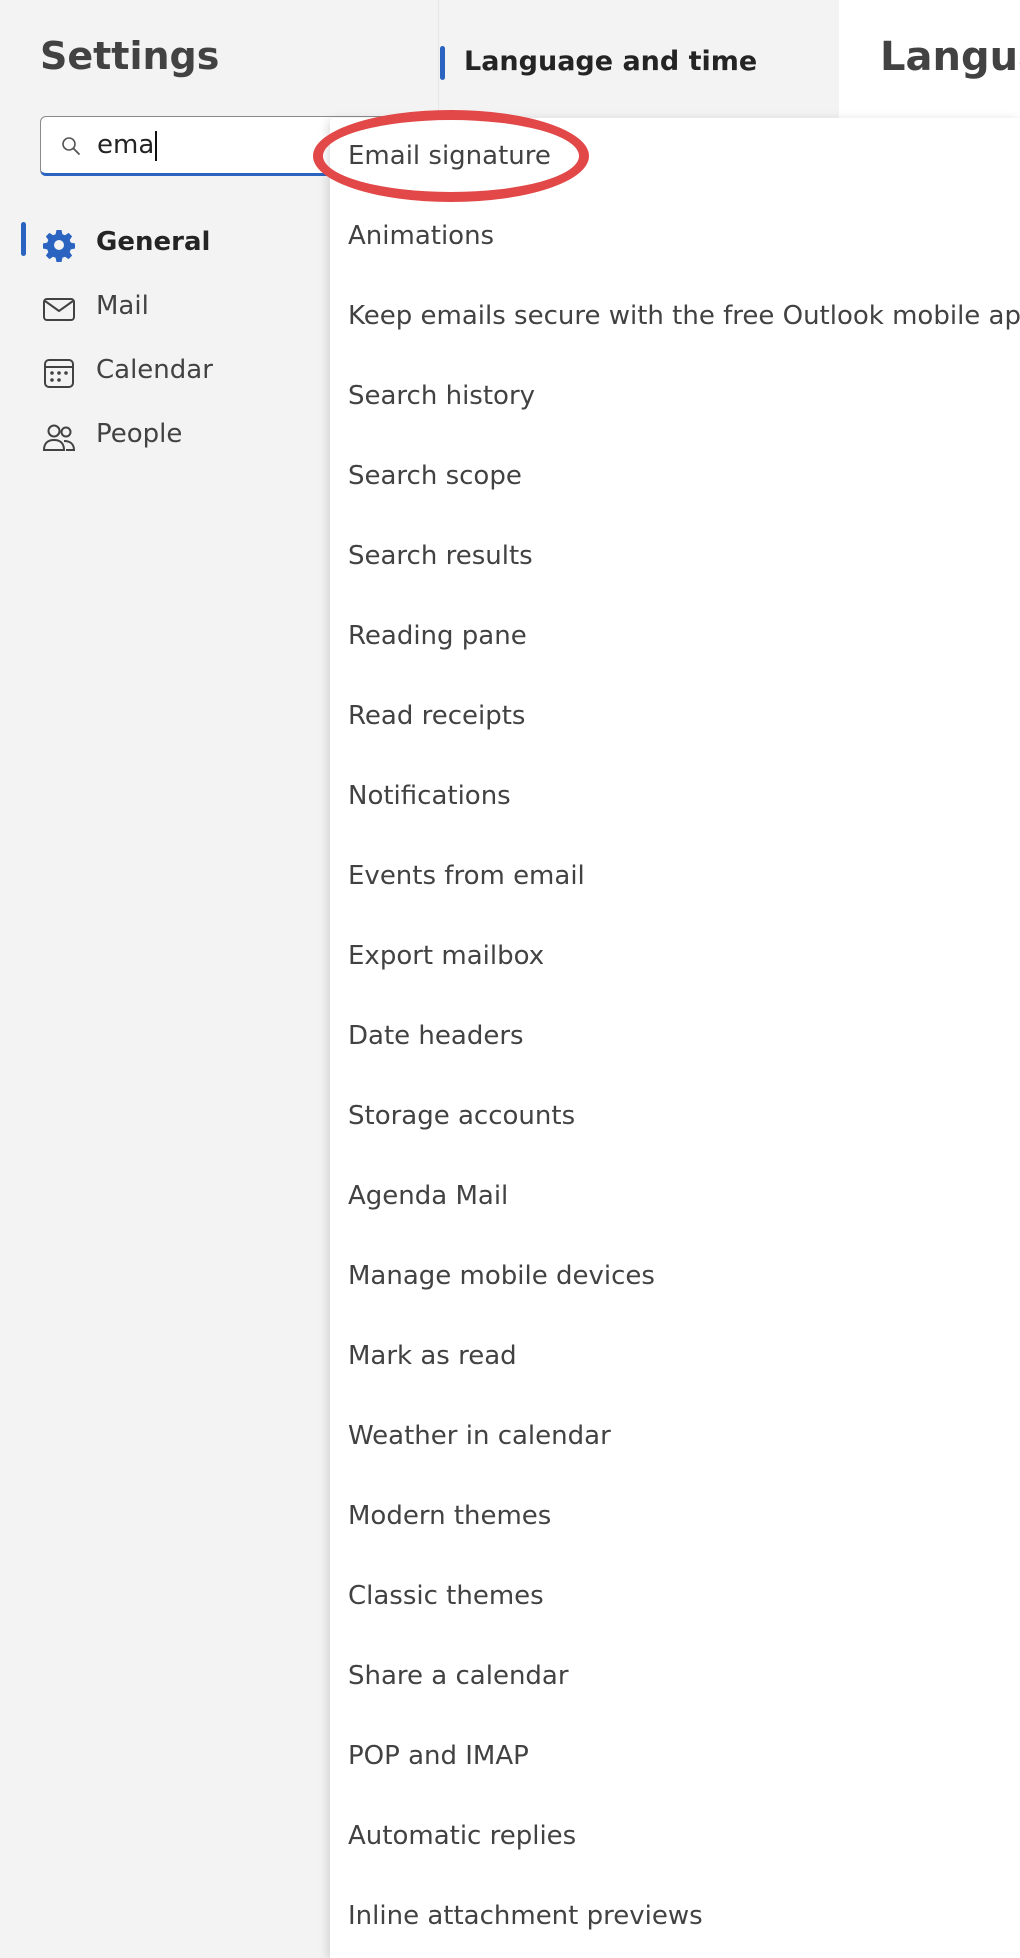  I want to click on suggestion-email-signature: Email signature, so click(449, 156).